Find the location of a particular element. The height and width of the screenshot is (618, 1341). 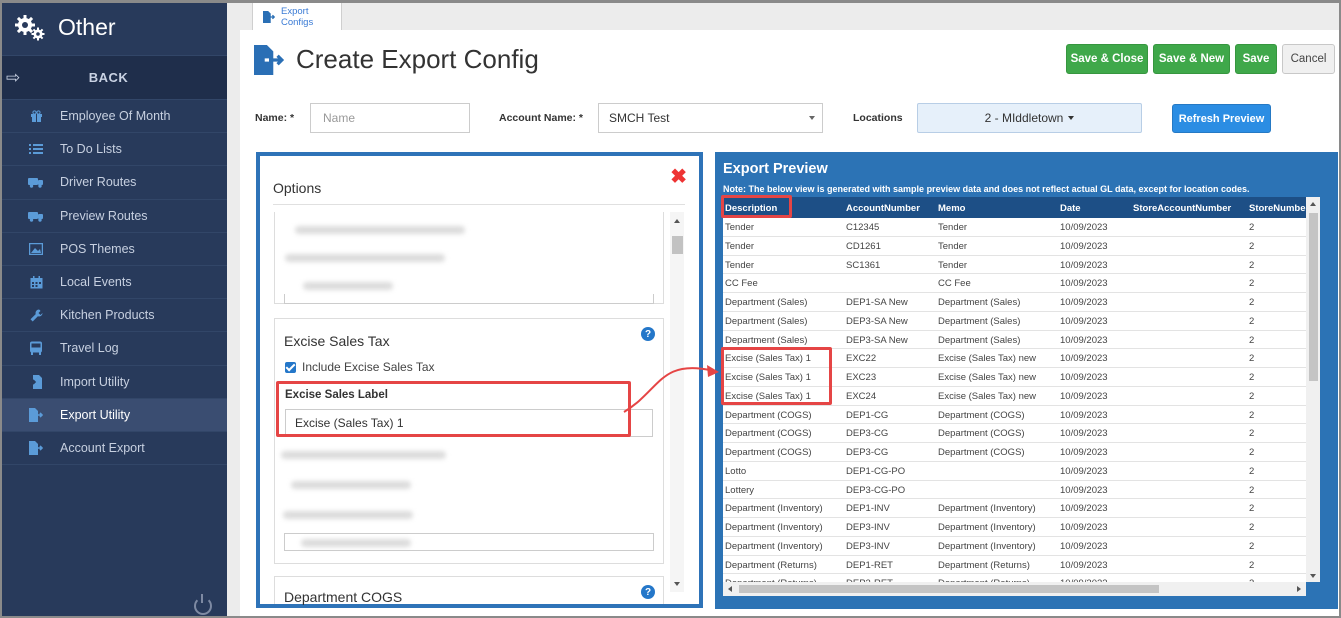

sidebar-item-travel-log: Travel Log is located at coordinates (113, 349).